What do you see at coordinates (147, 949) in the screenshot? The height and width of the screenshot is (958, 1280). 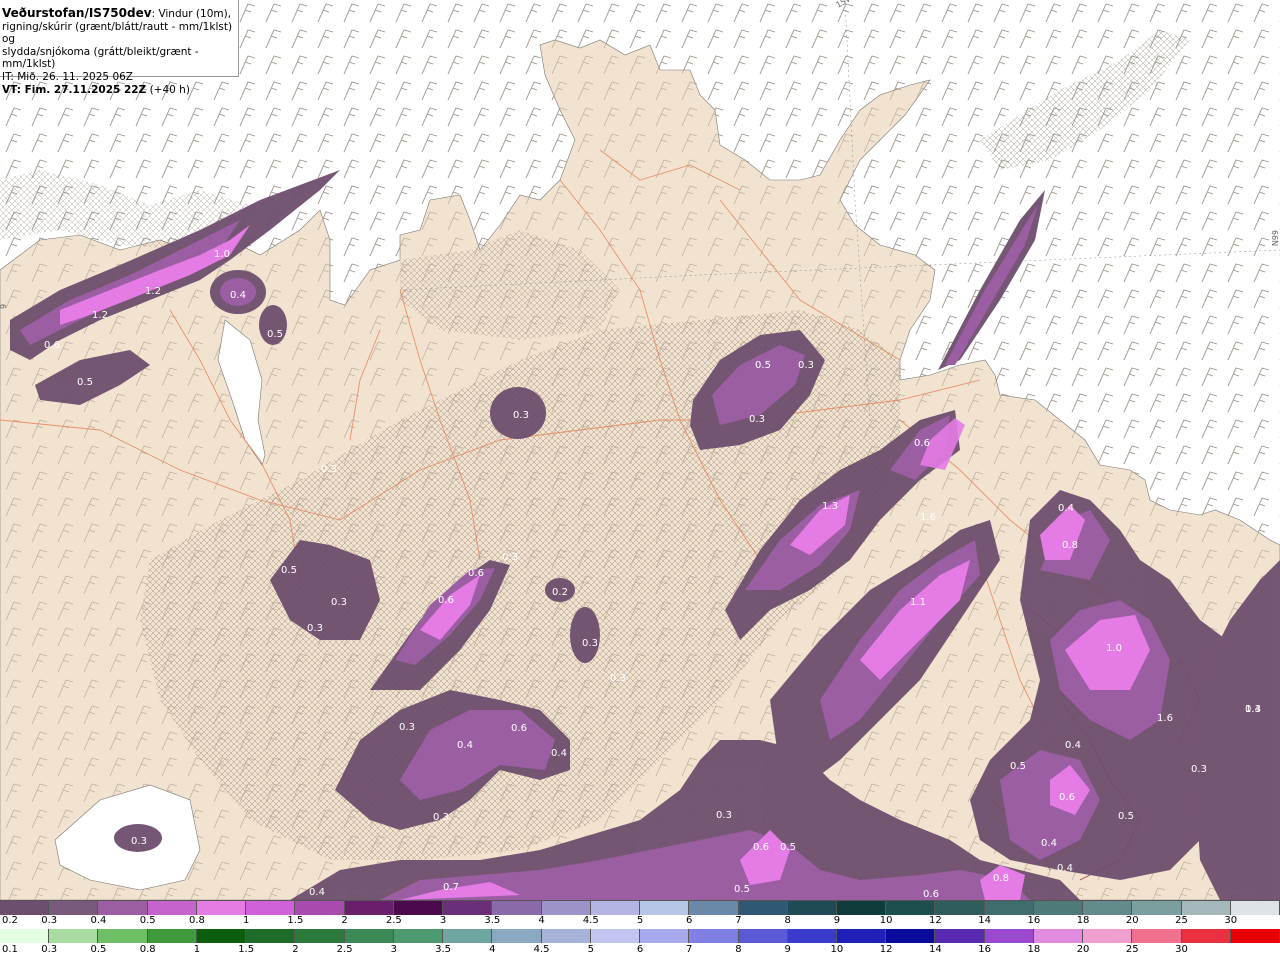 I see `scale-label: 0.8` at bounding box center [147, 949].